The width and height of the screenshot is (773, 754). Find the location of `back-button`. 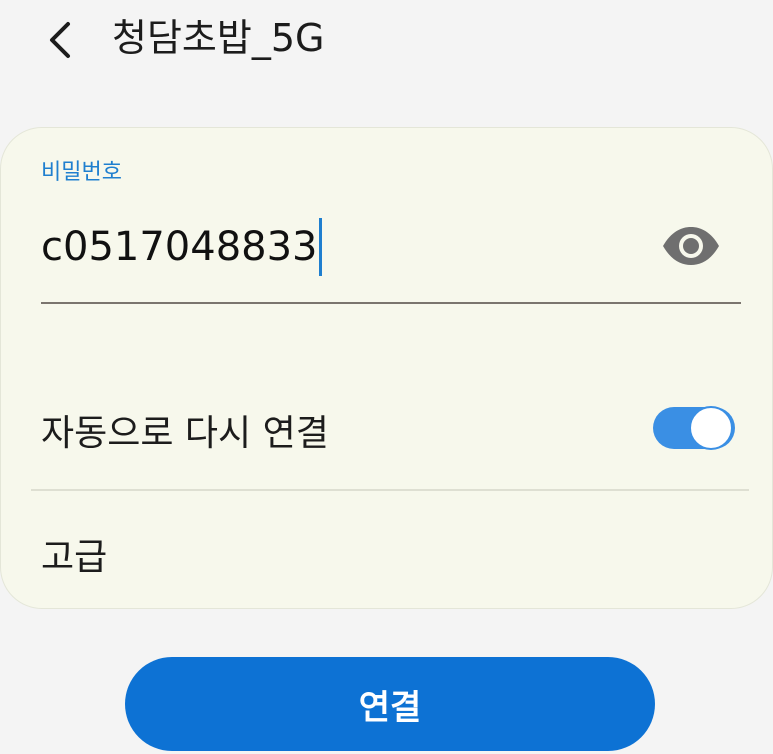

back-button is located at coordinates (60, 40).